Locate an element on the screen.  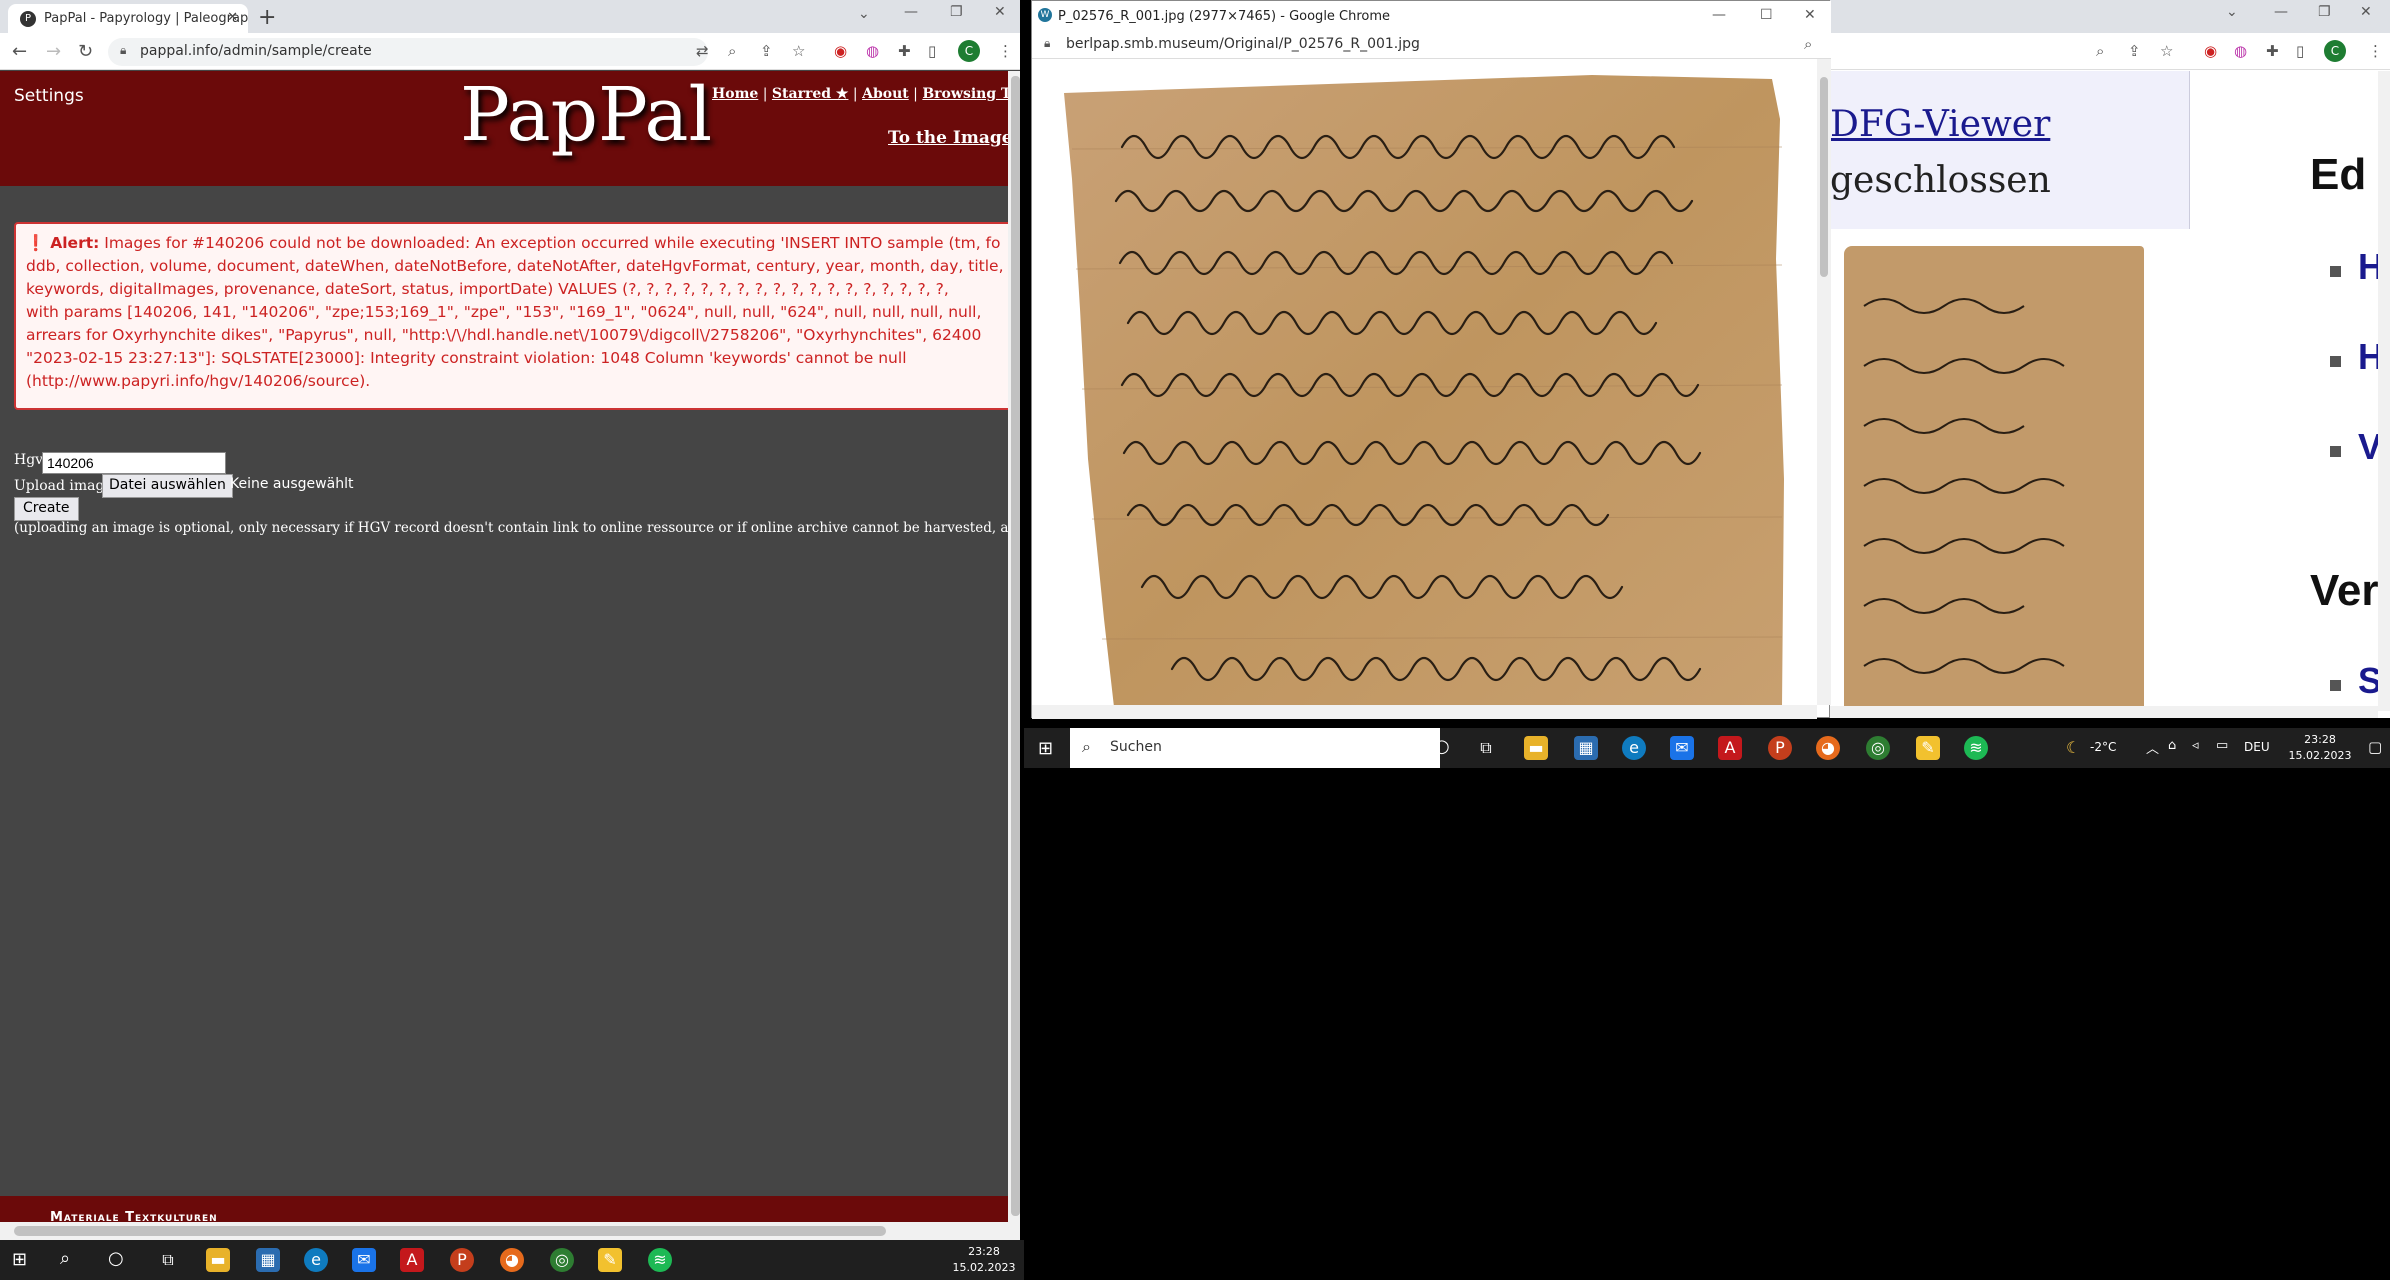
browser-tab: P PapPal - Papyrology | Paleograph ✕ is located at coordinates (128, 18).